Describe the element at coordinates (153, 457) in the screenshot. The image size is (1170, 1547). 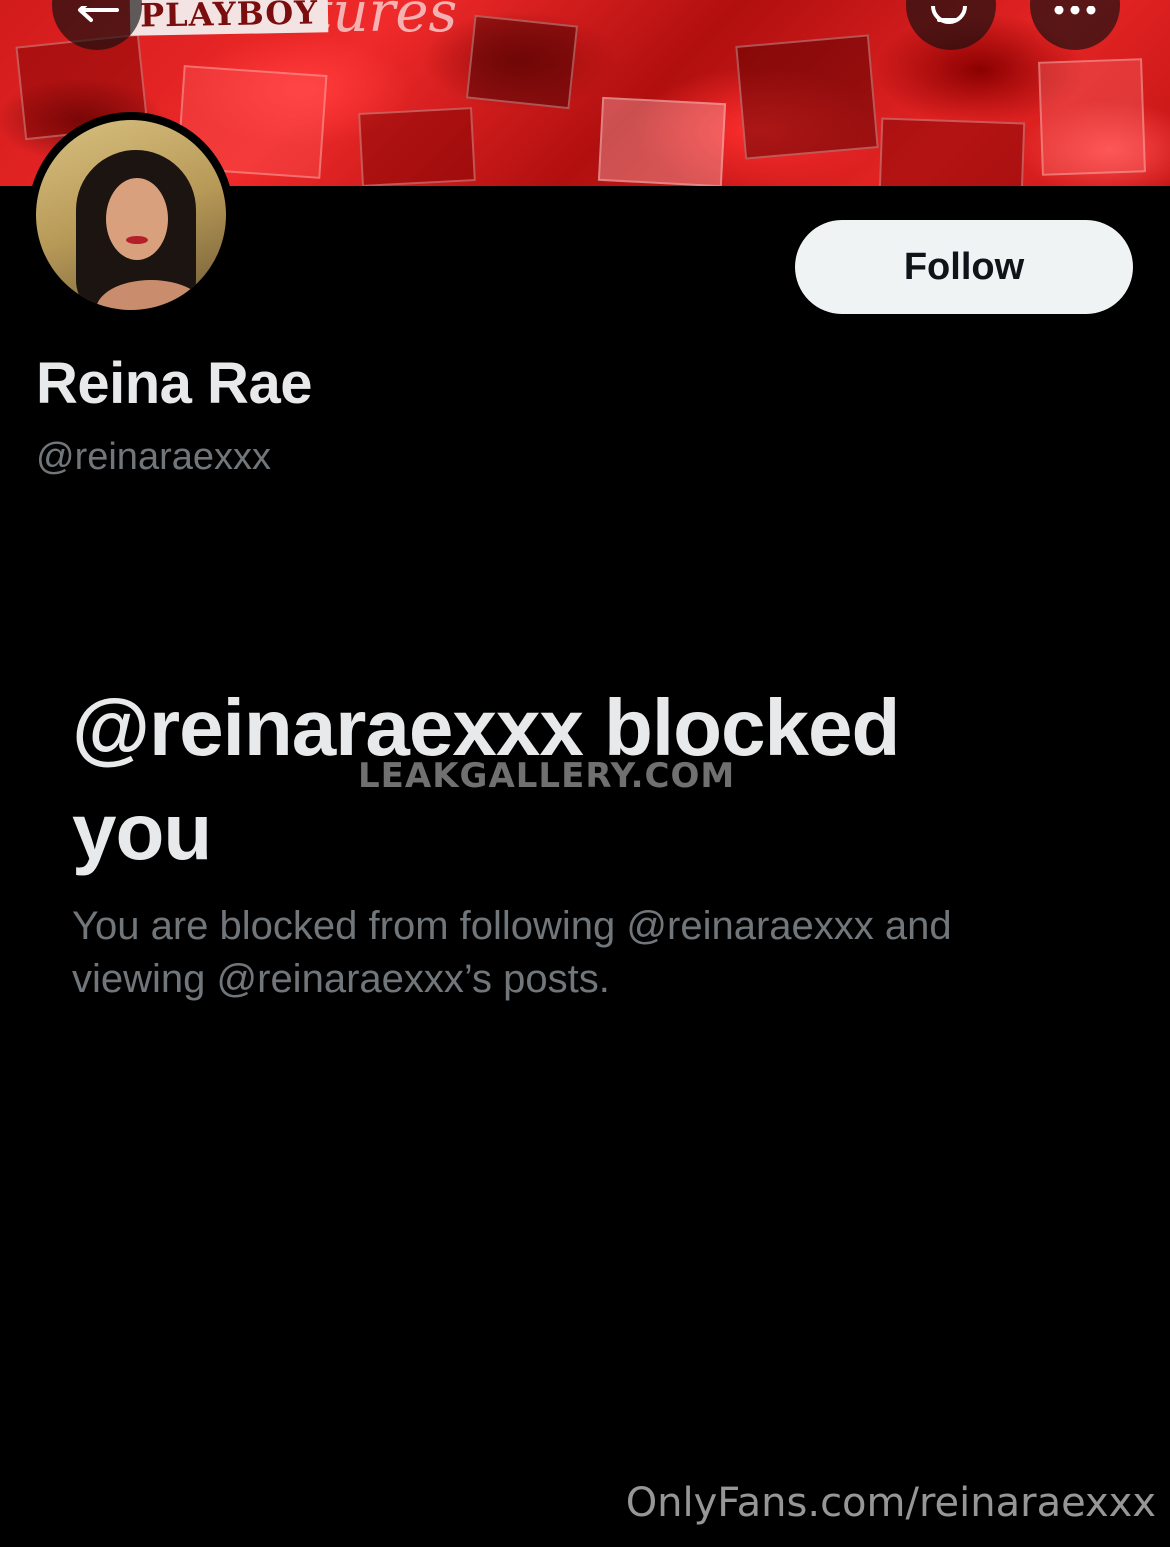
I see `profile-handle: @reinaraexxx` at that location.